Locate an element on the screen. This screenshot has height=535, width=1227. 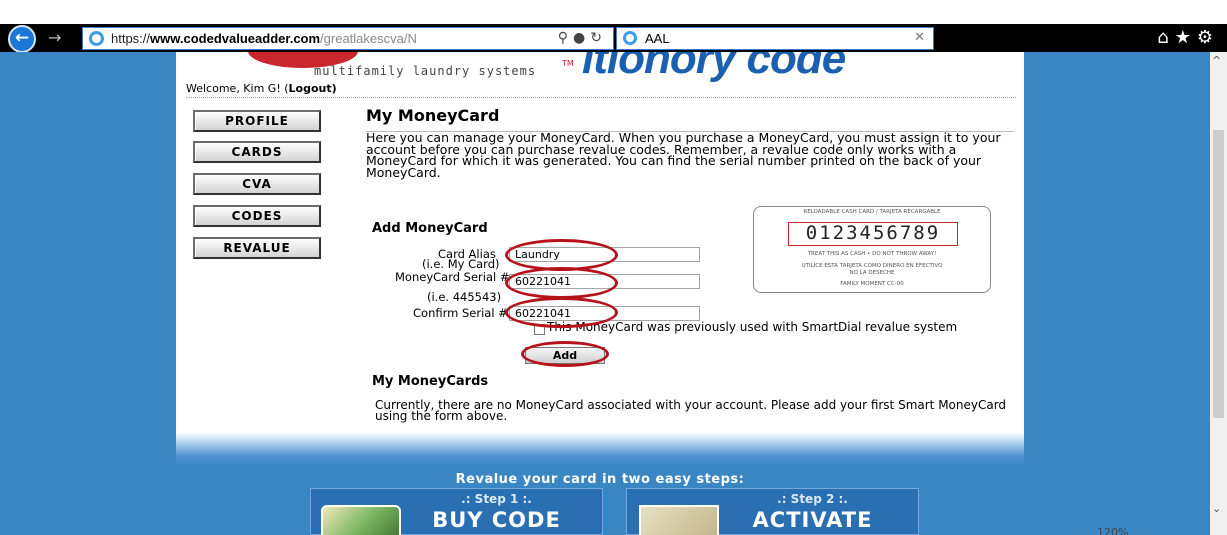
highlight-oval-confirm is located at coordinates (561, 312).